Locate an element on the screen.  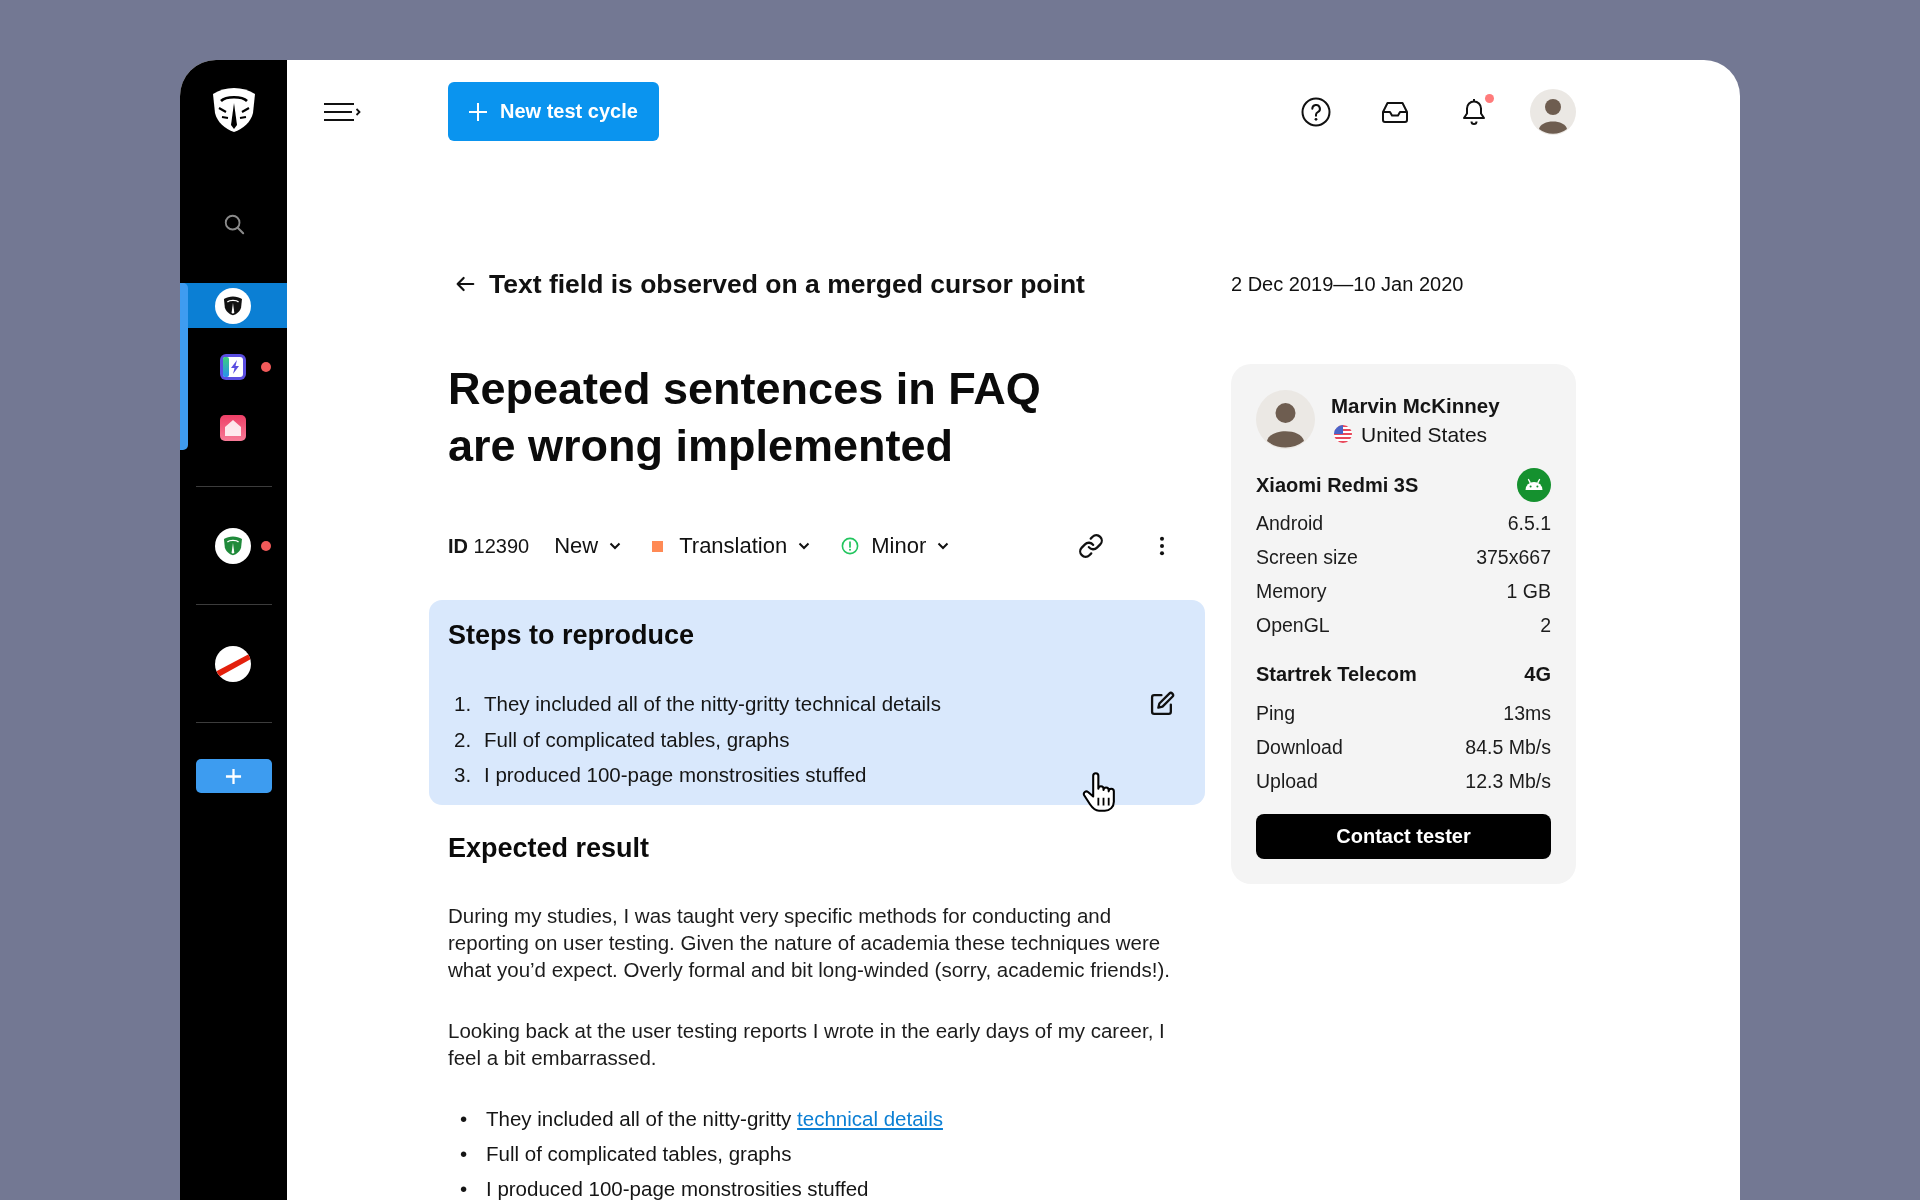
status-dropdown: New is located at coordinates (588, 546).